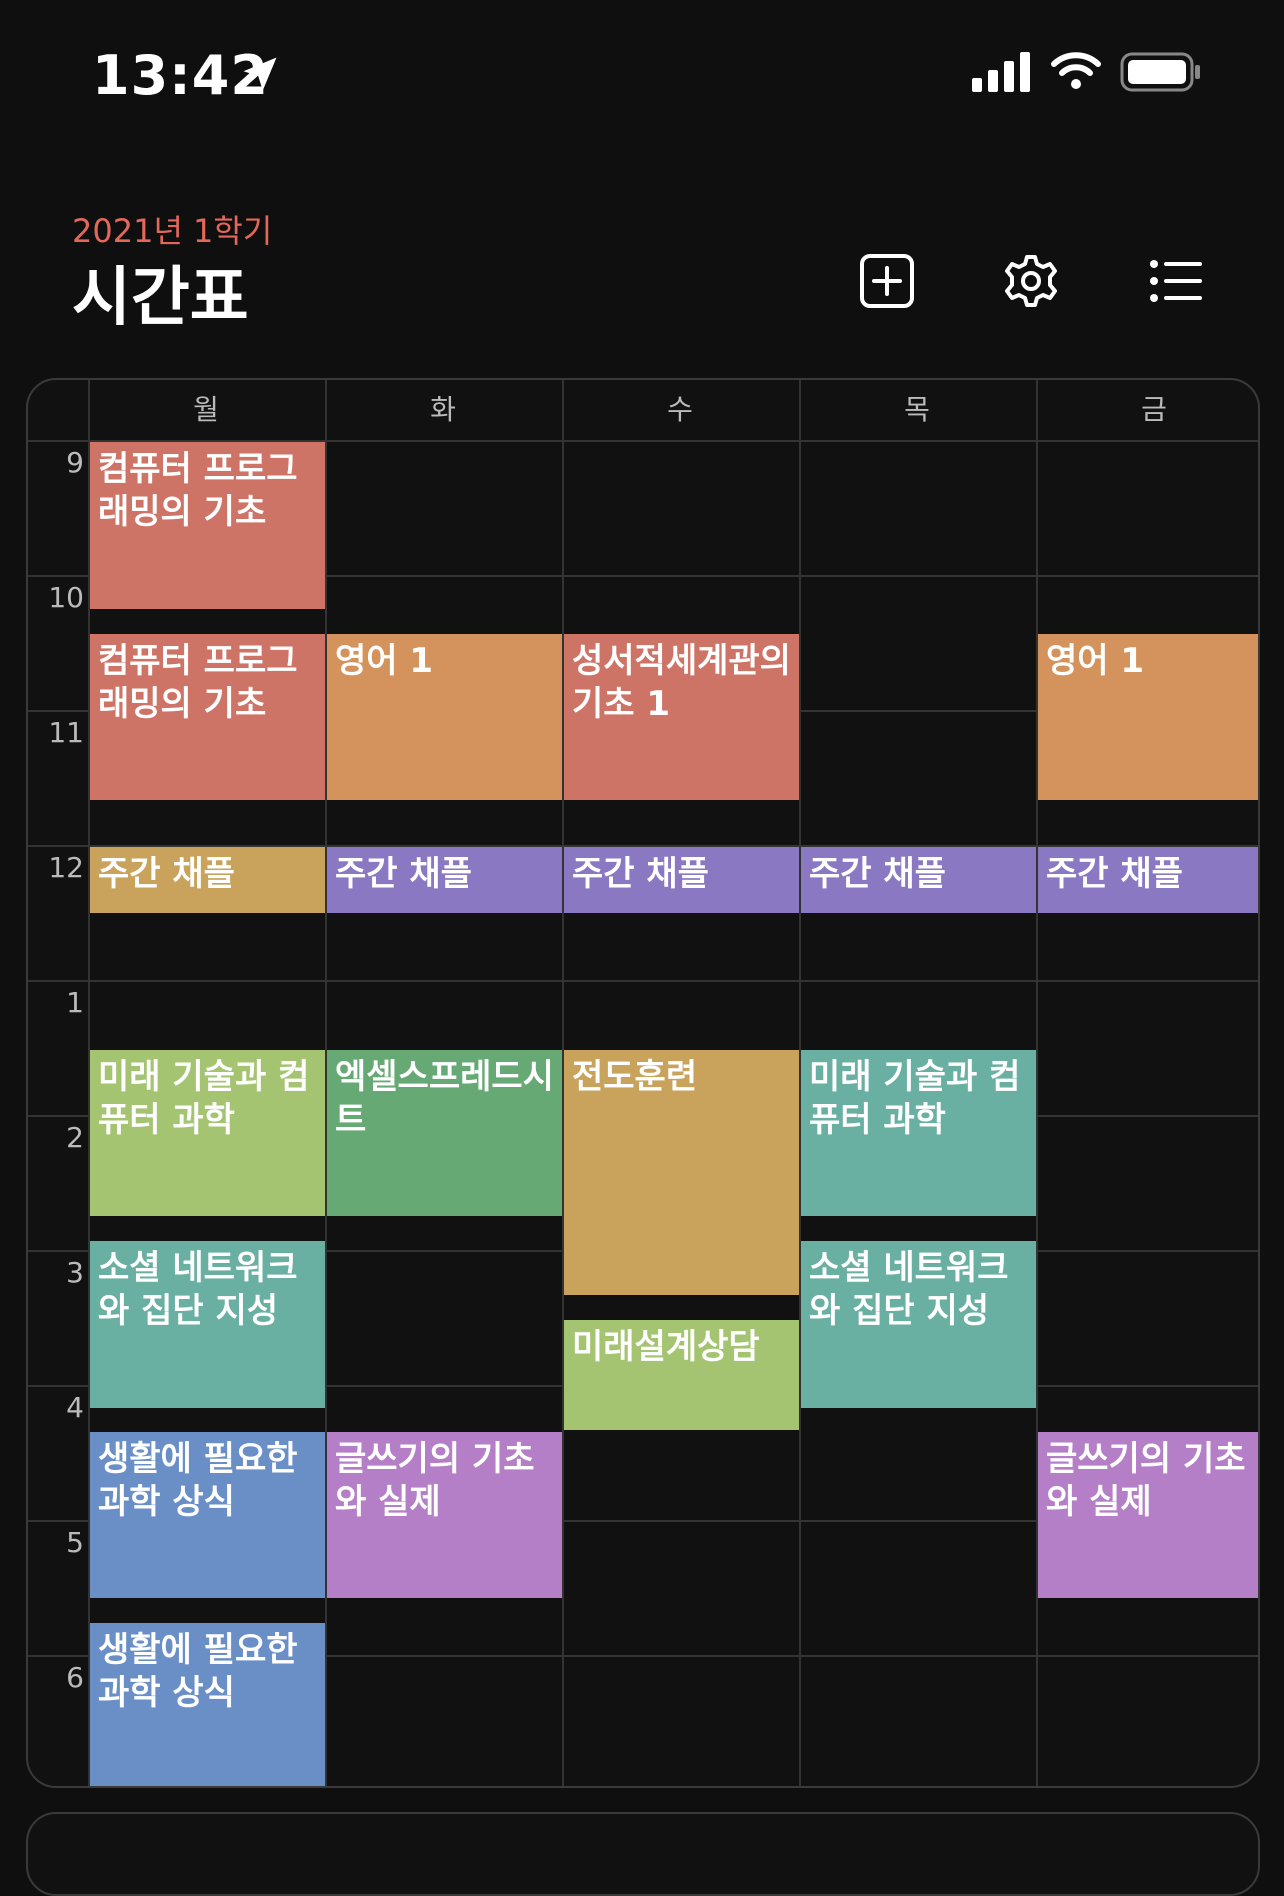 Image resolution: width=1284 pixels, height=1896 pixels. I want to click on list-icon, so click(1176, 281).